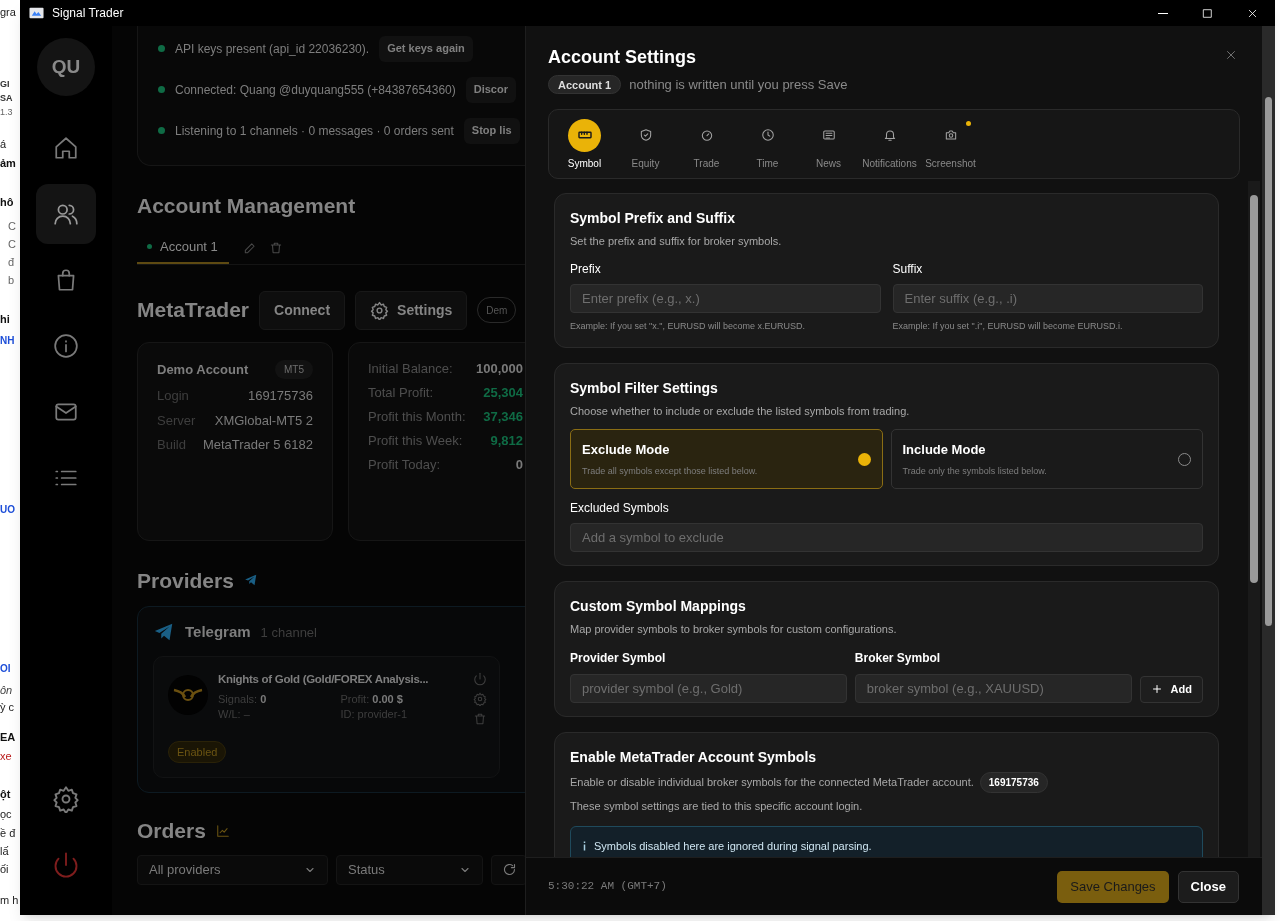 The width and height of the screenshot is (1280, 921). I want to click on page-text-fragment: b, so click(11, 280).